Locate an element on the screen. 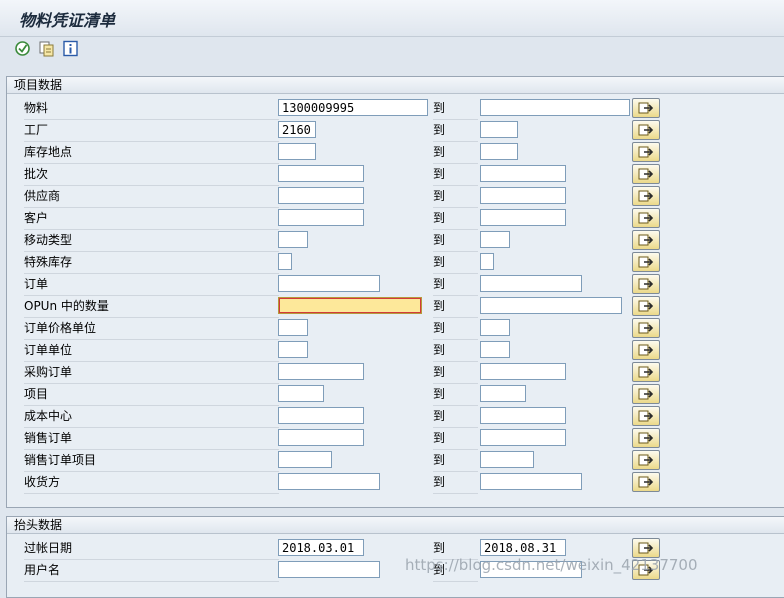 The image size is (784, 598). selection-row: 客户 到 is located at coordinates (395, 219).